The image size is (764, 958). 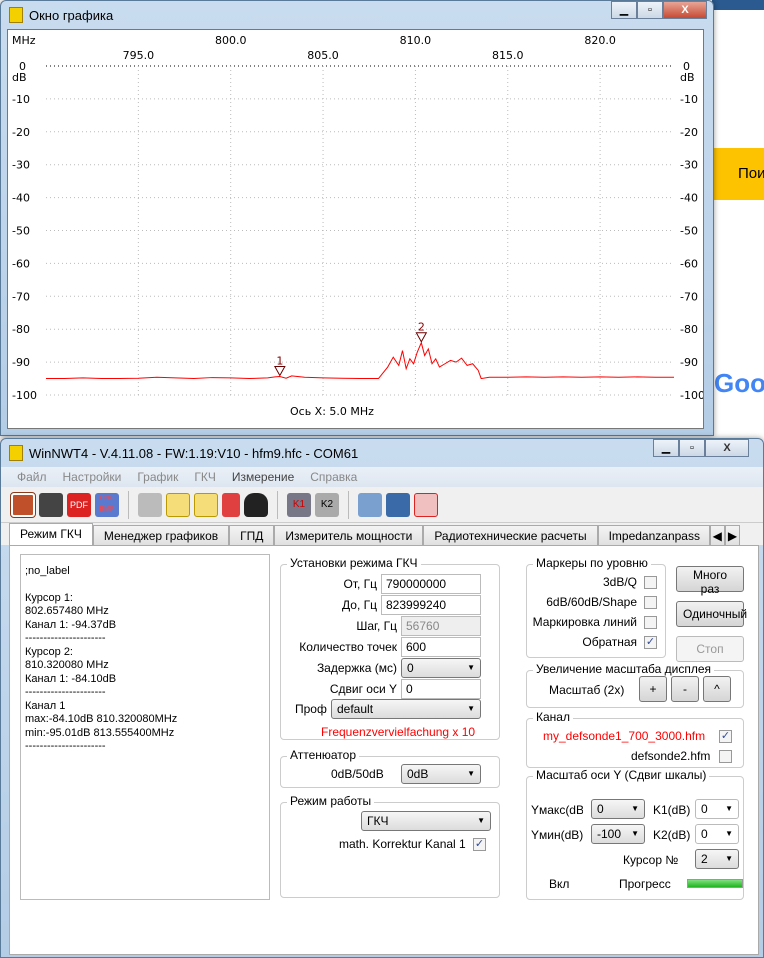 I want to click on info-line: max:-84.10dB 810.320080MHz, so click(x=101, y=719).